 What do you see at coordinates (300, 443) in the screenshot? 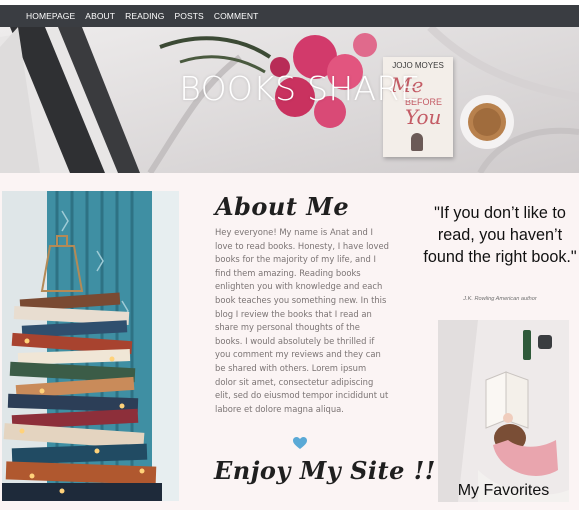
I see `heart-icon` at bounding box center [300, 443].